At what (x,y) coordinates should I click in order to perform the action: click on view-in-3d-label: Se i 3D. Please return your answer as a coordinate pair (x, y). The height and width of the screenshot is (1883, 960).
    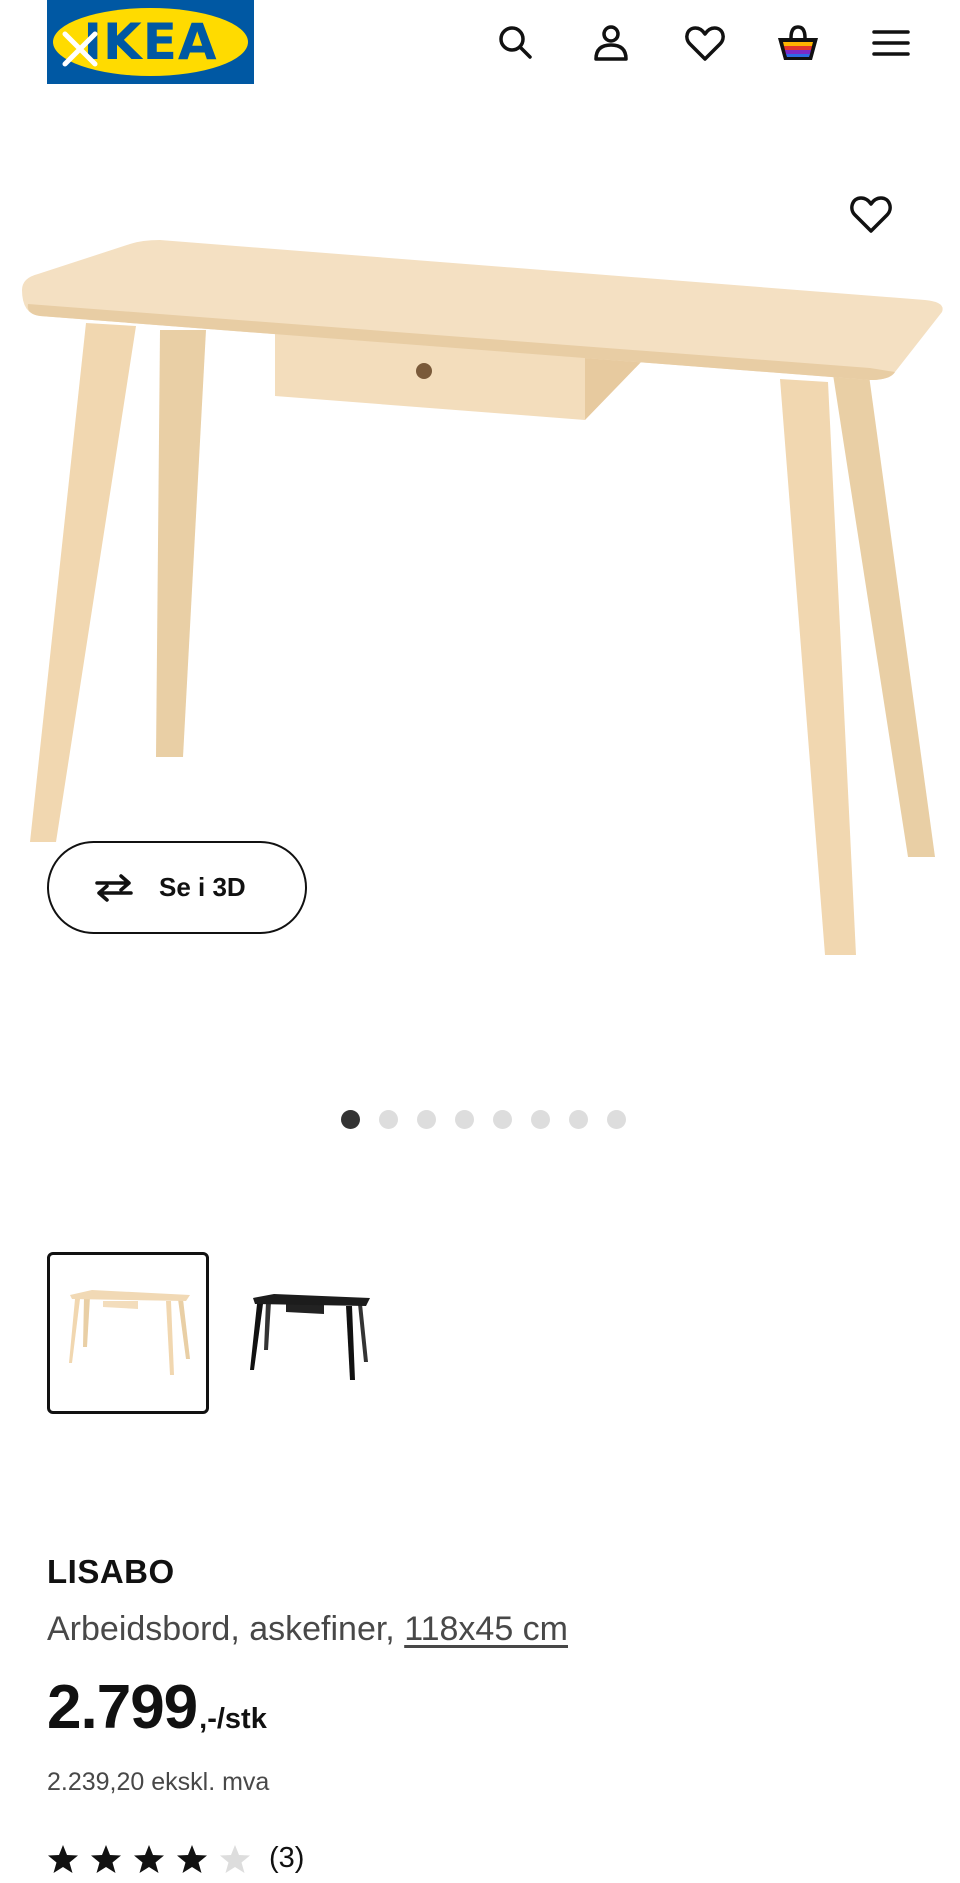
    Looking at the image, I should click on (202, 887).